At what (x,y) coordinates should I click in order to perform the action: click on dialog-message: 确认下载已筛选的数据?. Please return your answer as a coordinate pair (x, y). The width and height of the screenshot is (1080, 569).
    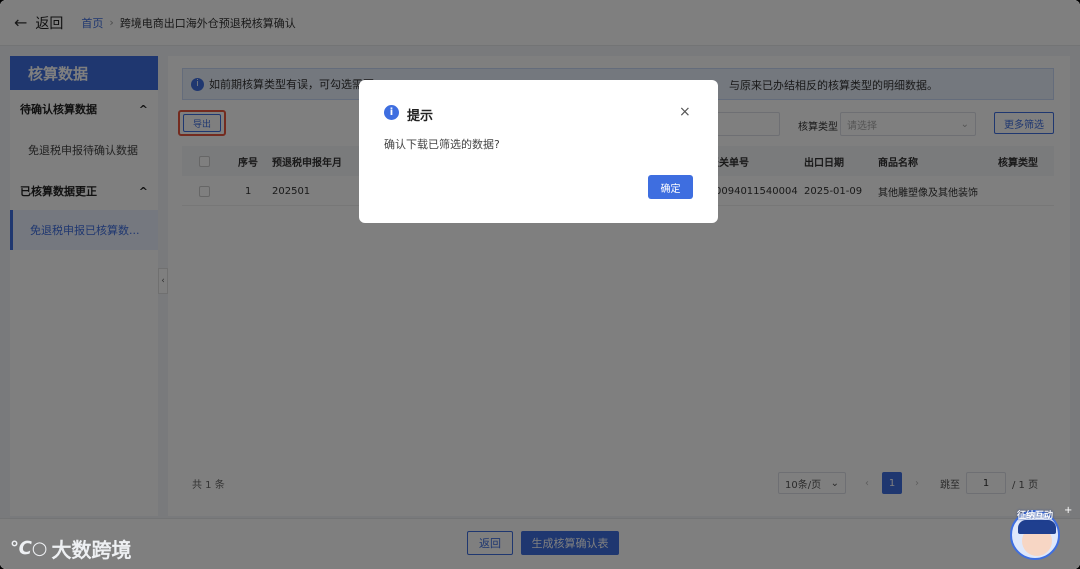
    Looking at the image, I should click on (442, 144).